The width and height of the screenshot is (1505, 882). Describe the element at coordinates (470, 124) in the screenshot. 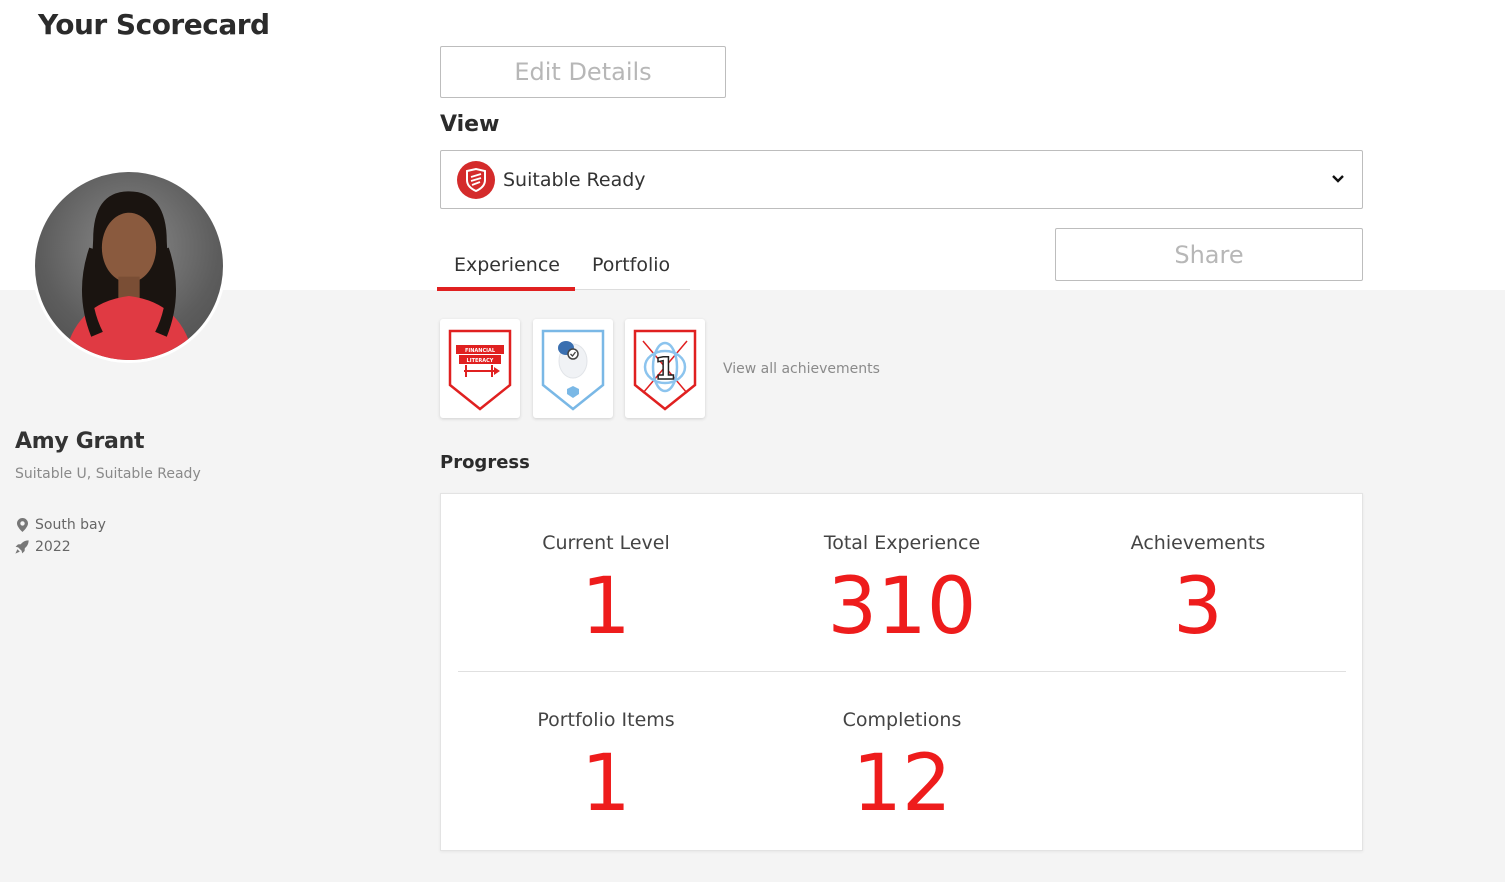

I see `view-label: View` at that location.